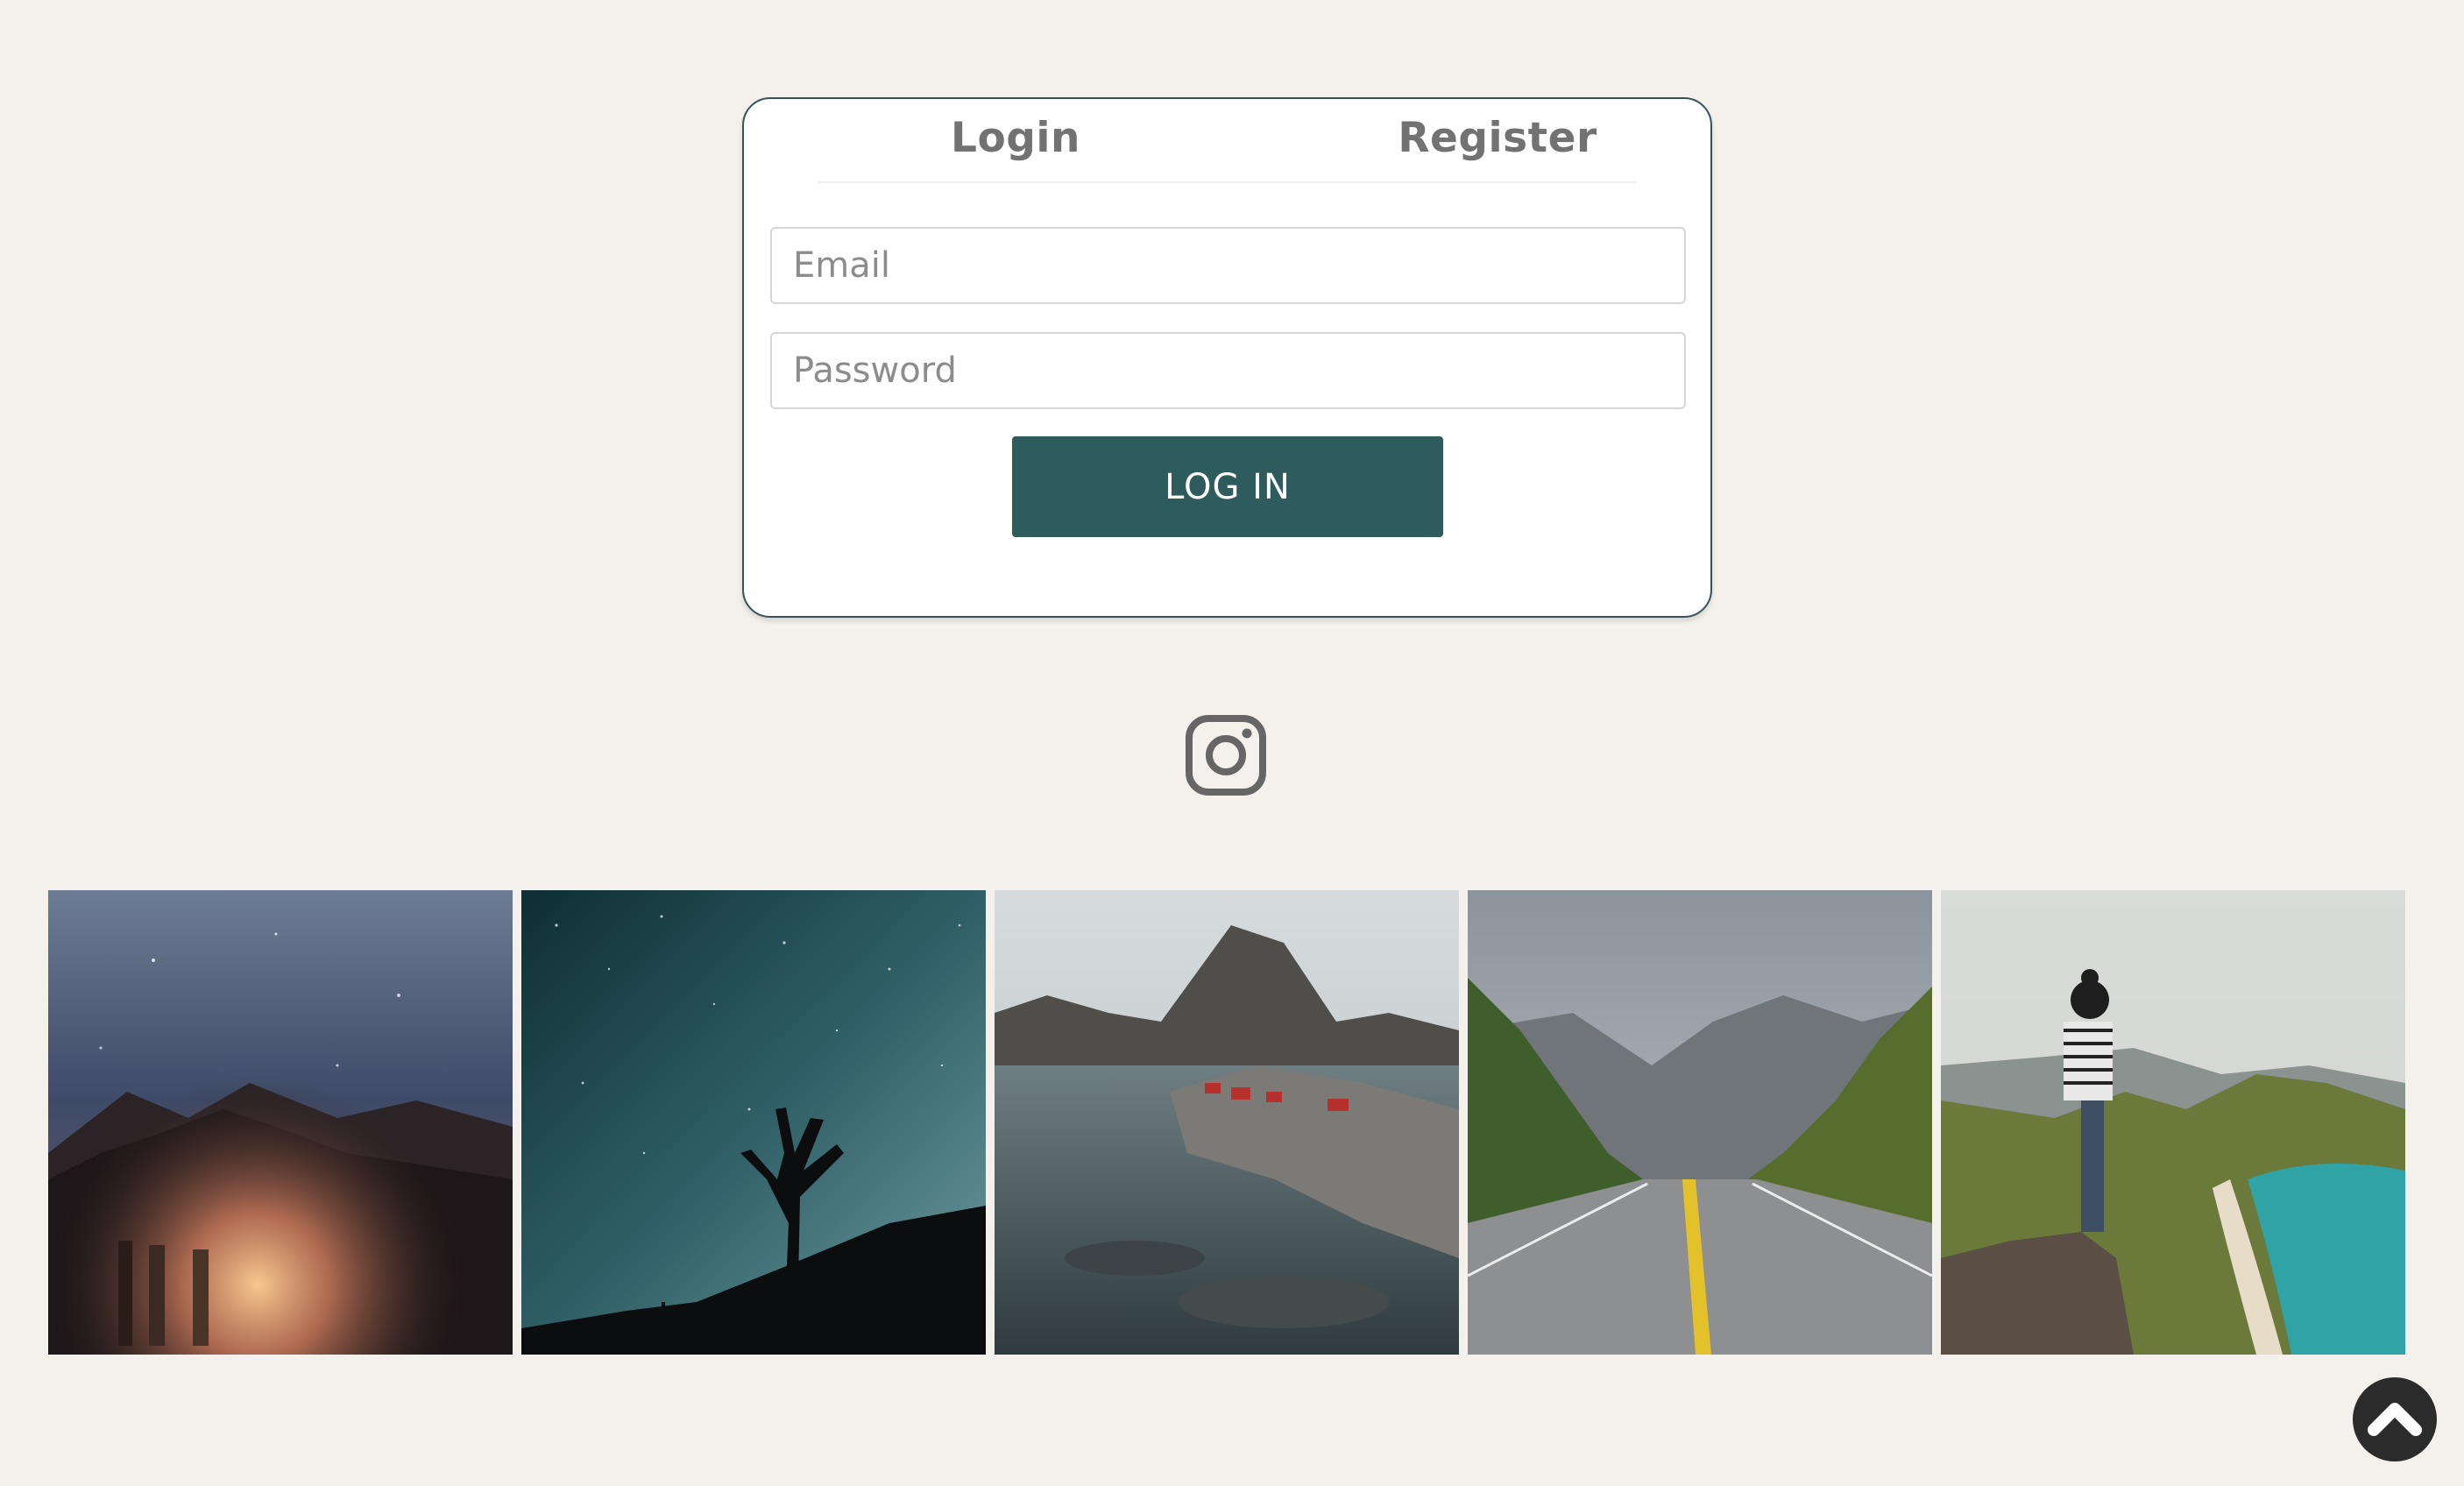  Describe the element at coordinates (1226, 755) in the screenshot. I see `instagram-icon` at that location.